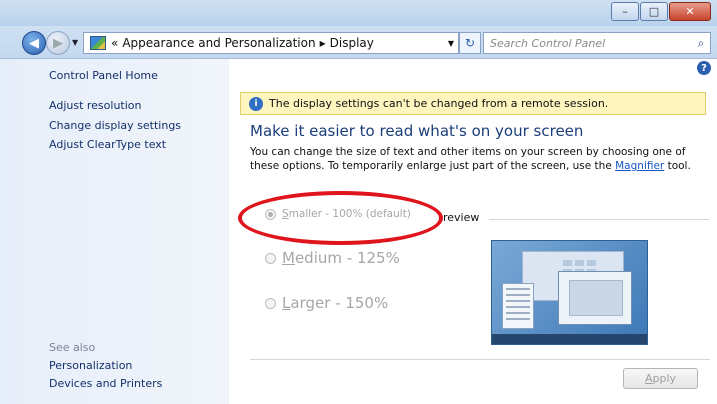 The height and width of the screenshot is (404, 717). What do you see at coordinates (340, 218) in the screenshot?
I see `annotation-circle` at bounding box center [340, 218].